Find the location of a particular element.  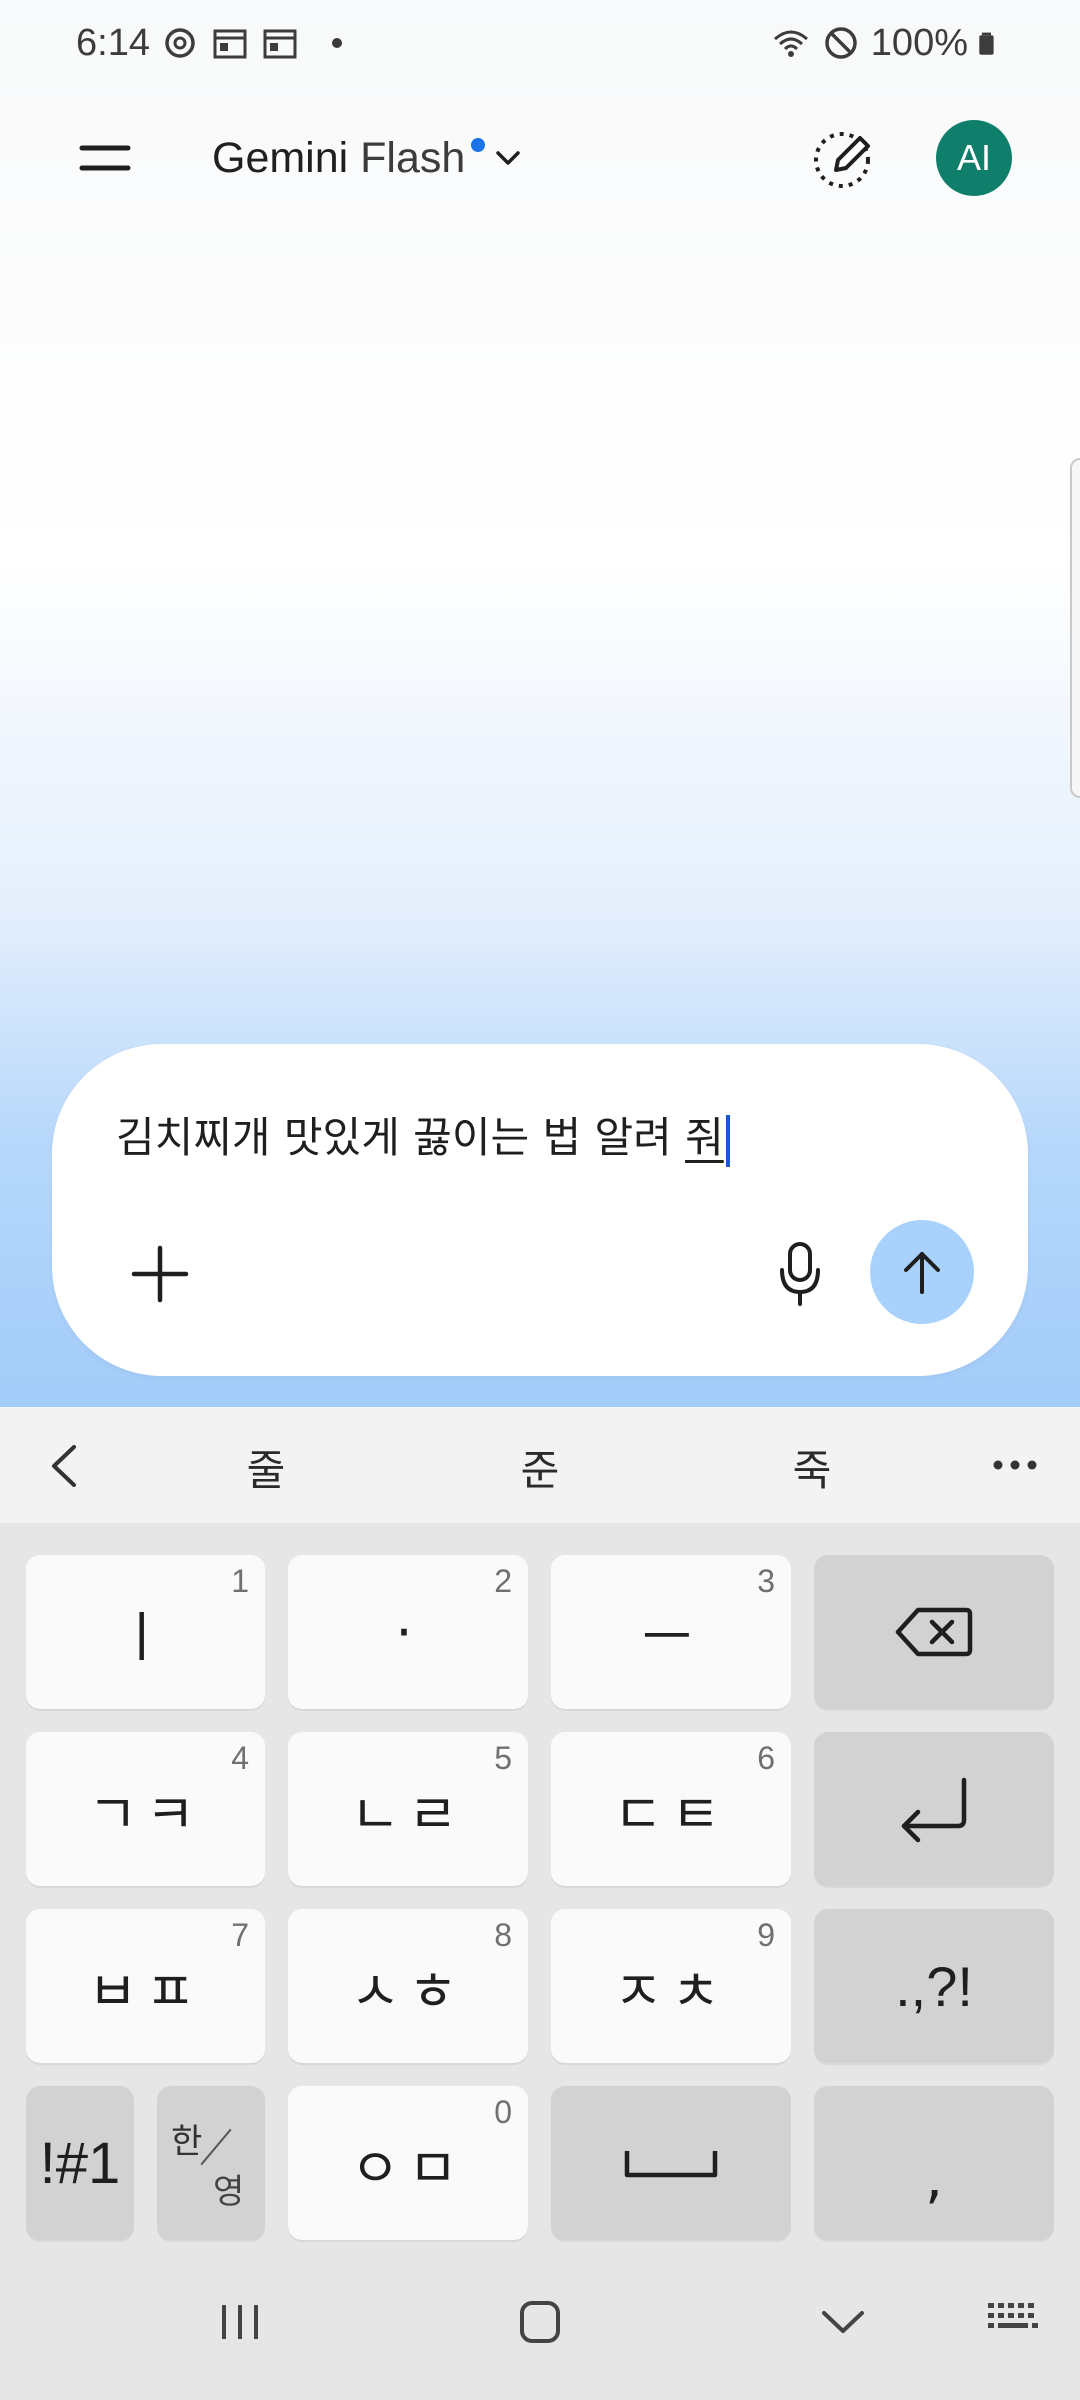

key: ㄷㅌ 6 is located at coordinates (671, 1809).